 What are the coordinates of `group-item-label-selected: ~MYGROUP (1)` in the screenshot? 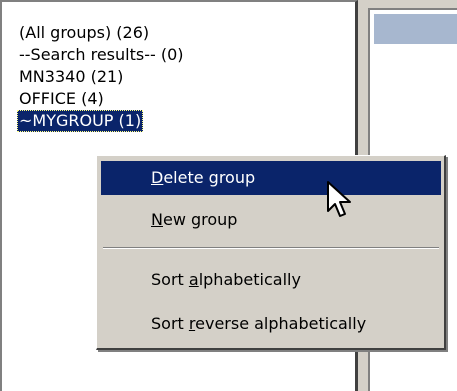 It's located at (80, 121).